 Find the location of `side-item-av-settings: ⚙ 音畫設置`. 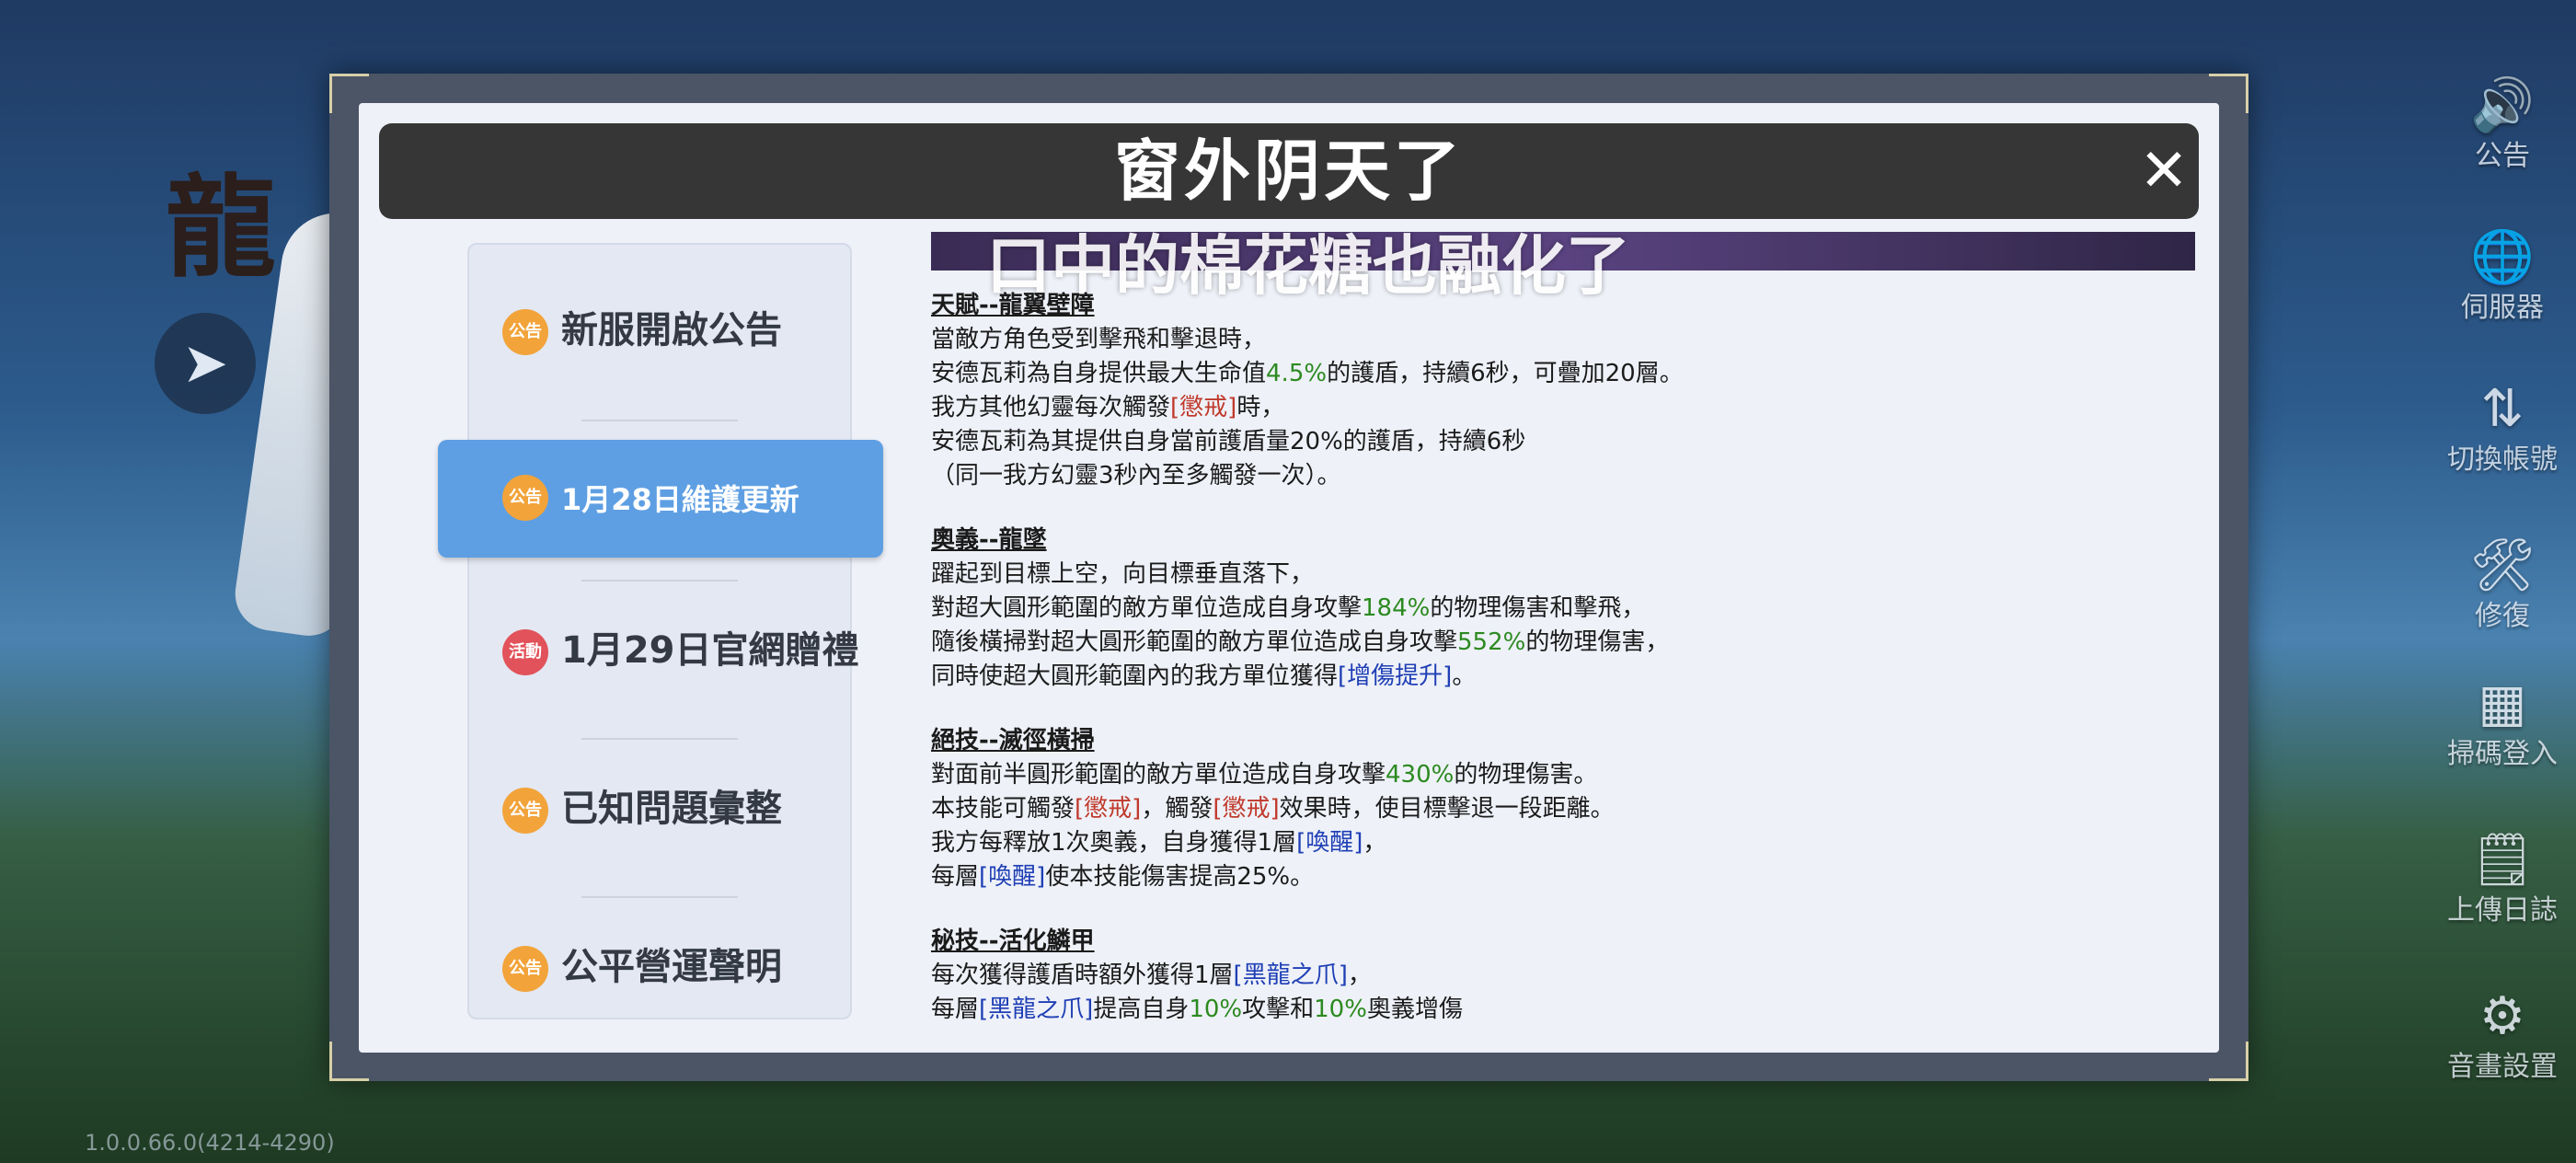

side-item-av-settings: ⚙ 音畫設置 is located at coordinates (2502, 1049).